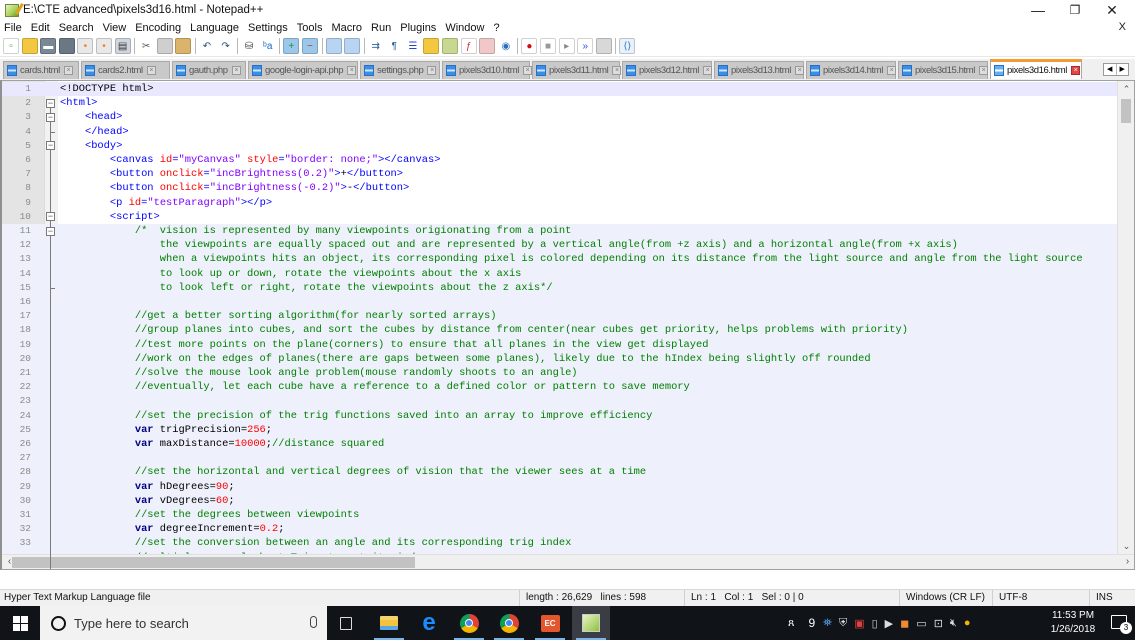 This screenshot has width=1135, height=640. I want to click on microphone-icon, so click(313, 622).